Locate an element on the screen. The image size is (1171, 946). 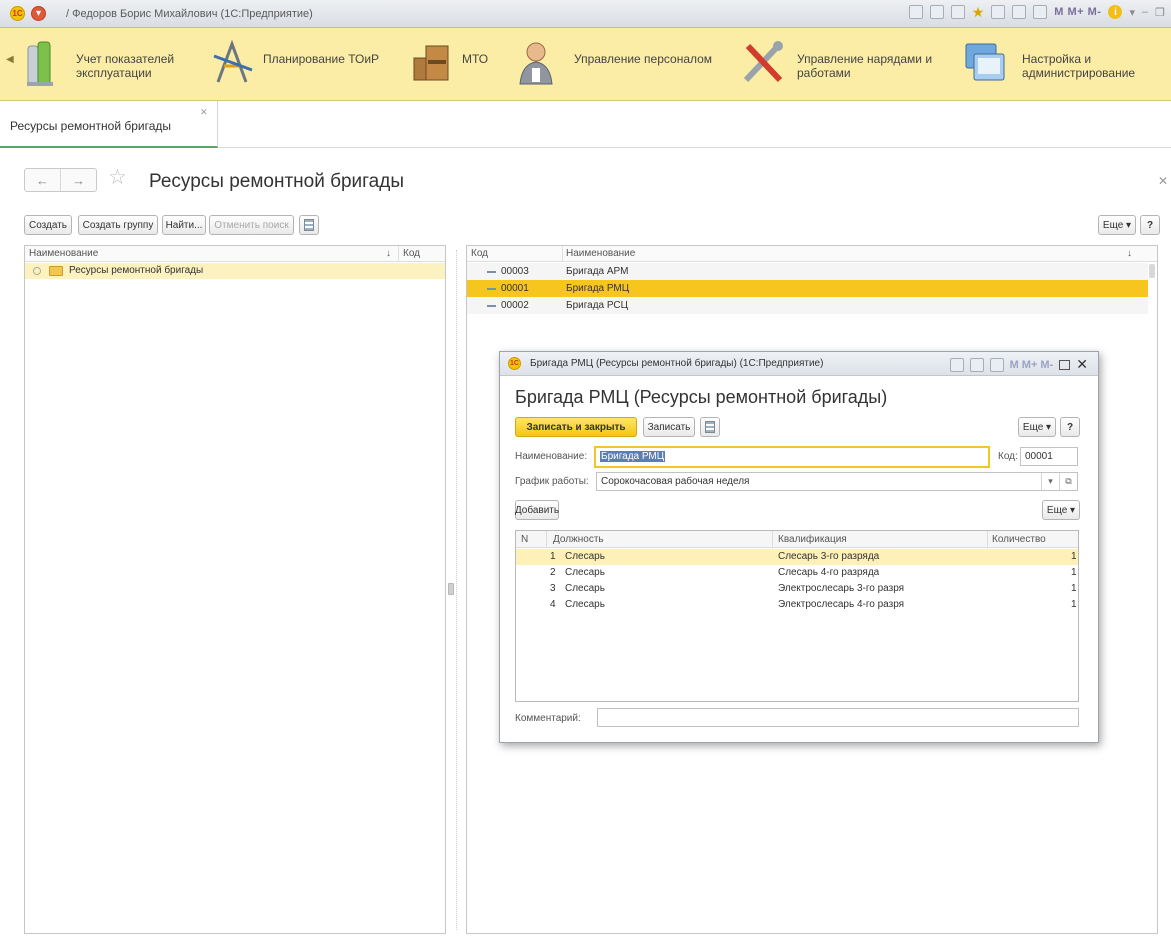
favorite-star-icon: ☆ is located at coordinates (117, 178).